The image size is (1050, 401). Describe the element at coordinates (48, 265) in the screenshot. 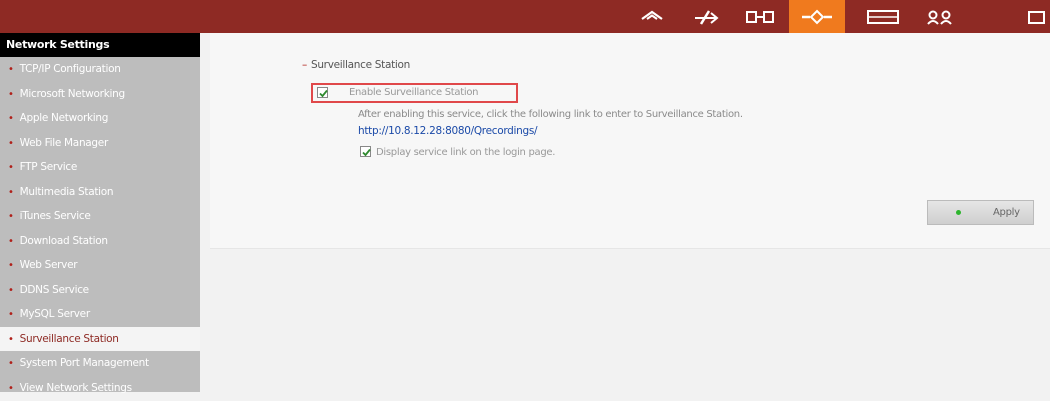

I see `sidebar-item-label: Web Server` at that location.